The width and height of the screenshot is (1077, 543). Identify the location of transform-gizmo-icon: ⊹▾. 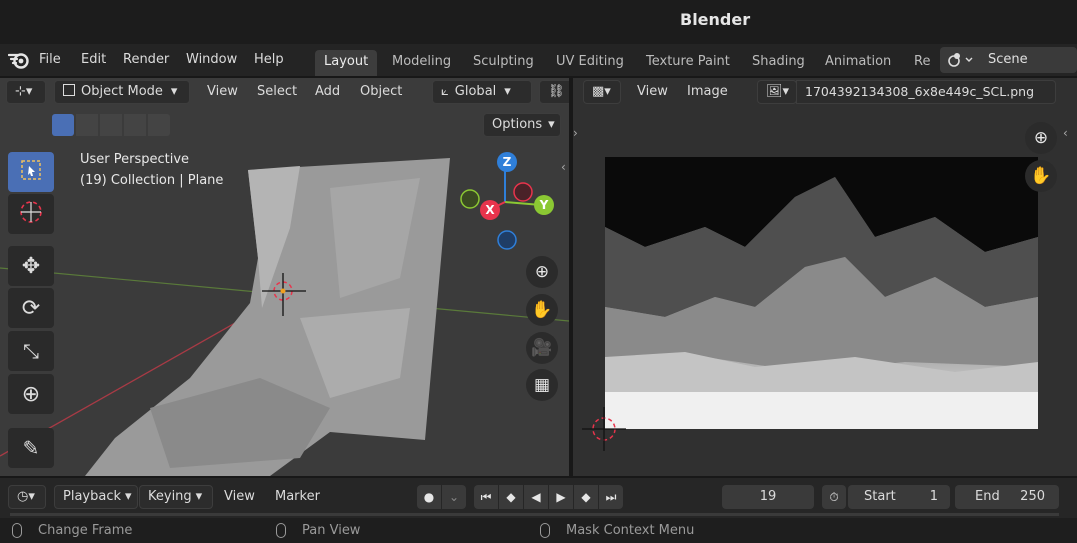
(24, 91).